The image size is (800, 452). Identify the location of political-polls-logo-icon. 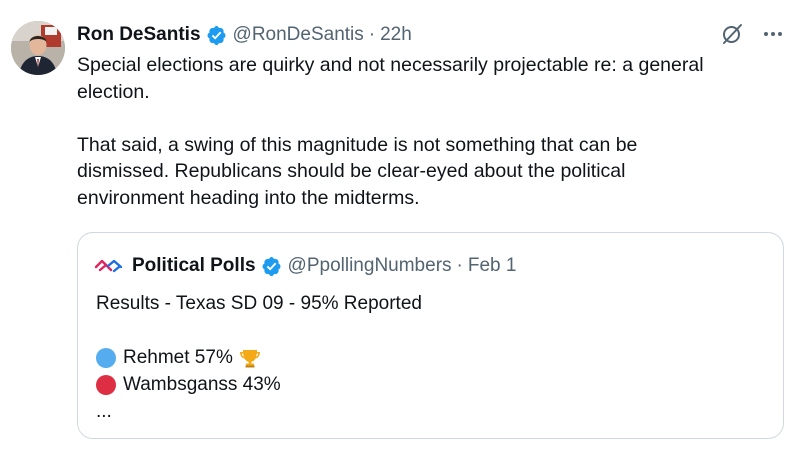
(108, 266).